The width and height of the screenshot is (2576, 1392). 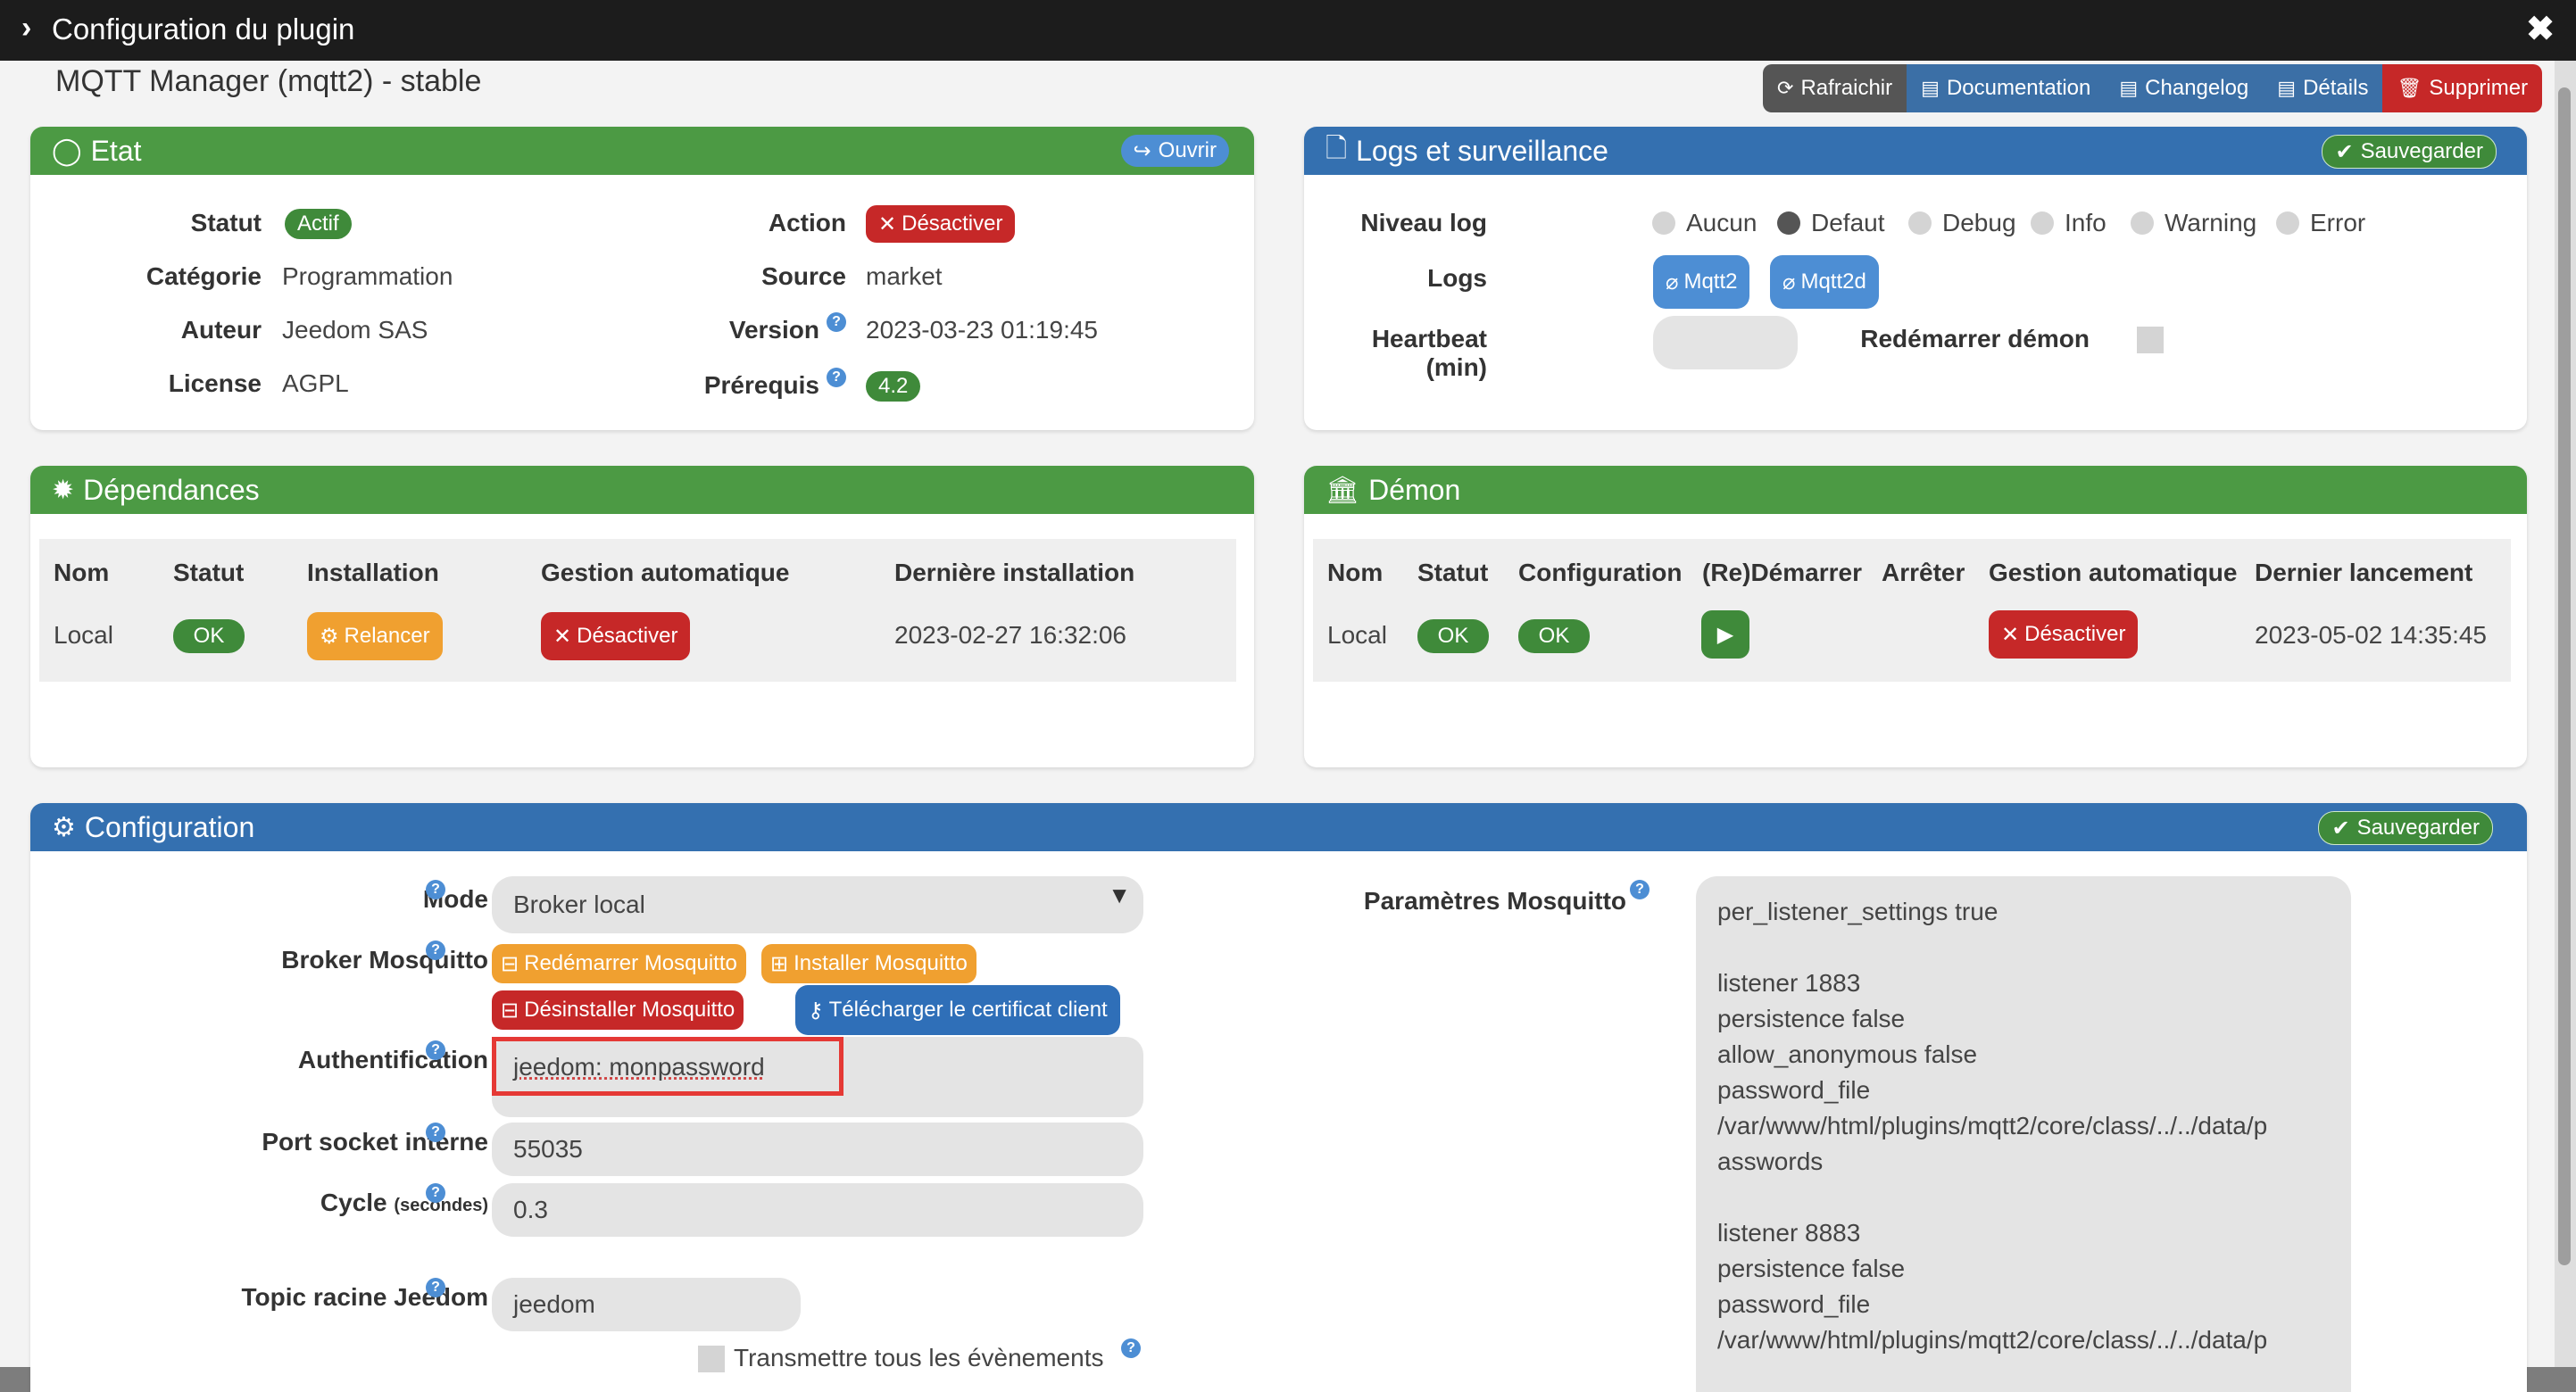 I want to click on source-label: Source, so click(x=804, y=276).